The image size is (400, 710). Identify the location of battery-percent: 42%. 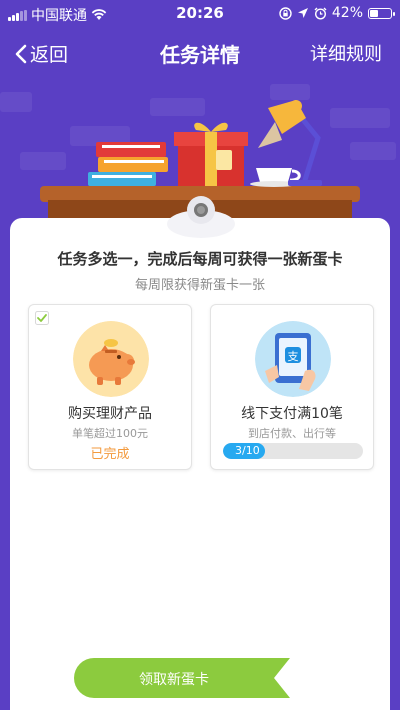
(347, 13).